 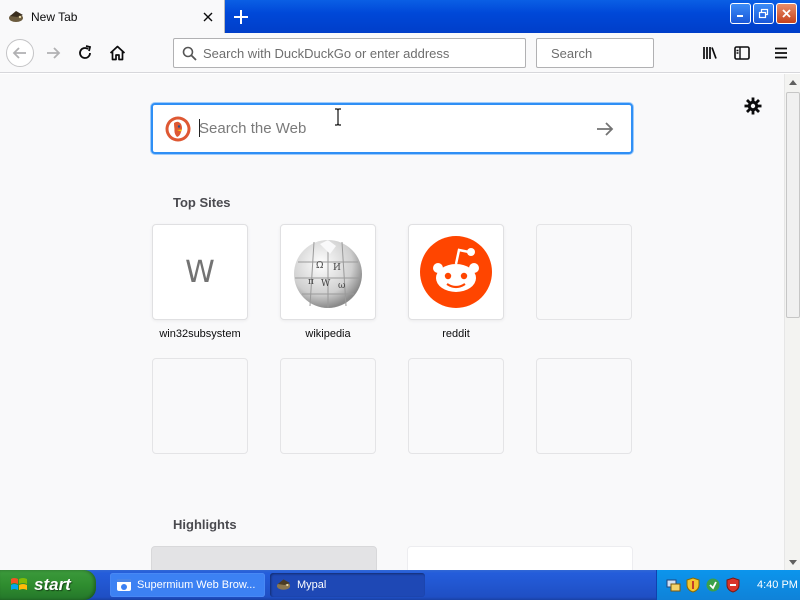 I want to click on forward-arrow-icon, so click(x=54, y=53).